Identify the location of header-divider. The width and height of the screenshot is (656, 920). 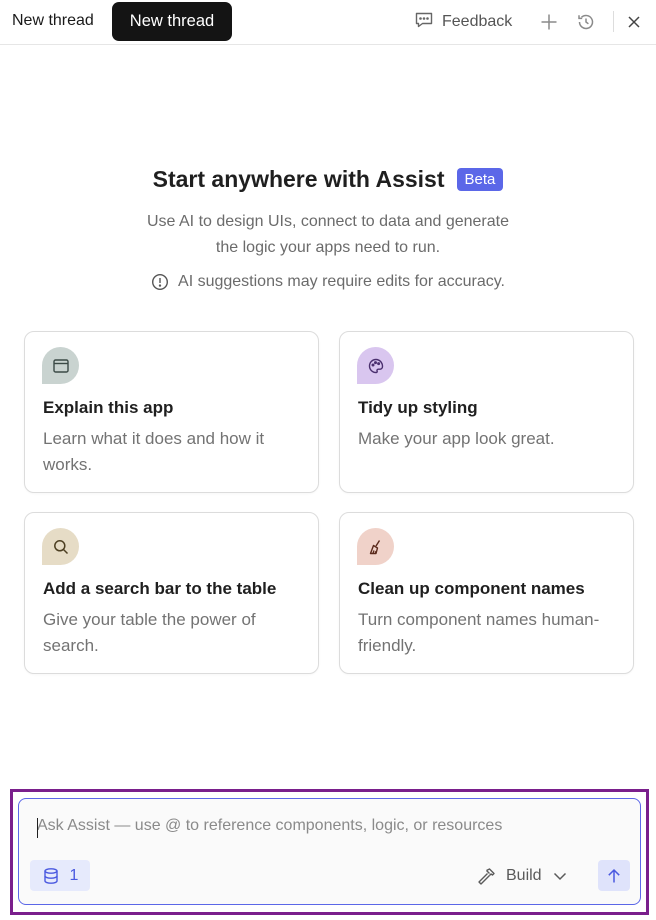
(613, 21).